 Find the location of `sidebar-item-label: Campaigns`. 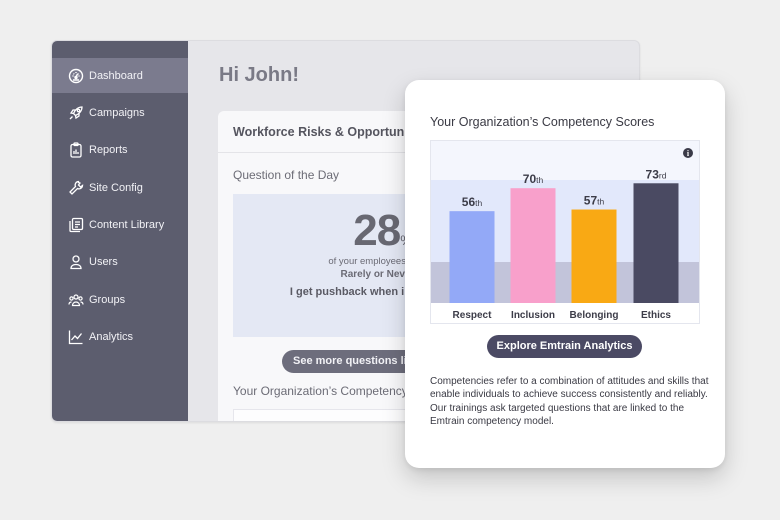

sidebar-item-label: Campaigns is located at coordinates (117, 112).